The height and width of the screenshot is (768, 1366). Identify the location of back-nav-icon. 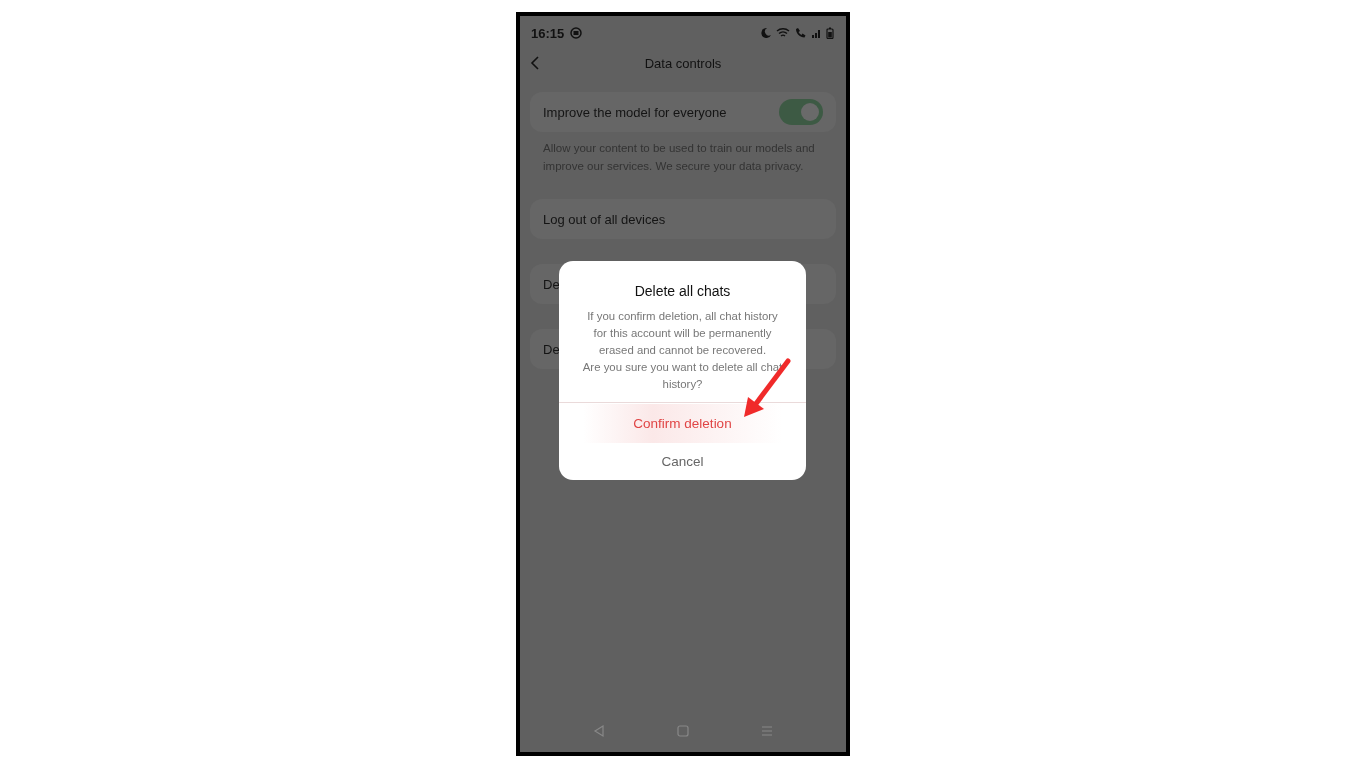
(599, 731).